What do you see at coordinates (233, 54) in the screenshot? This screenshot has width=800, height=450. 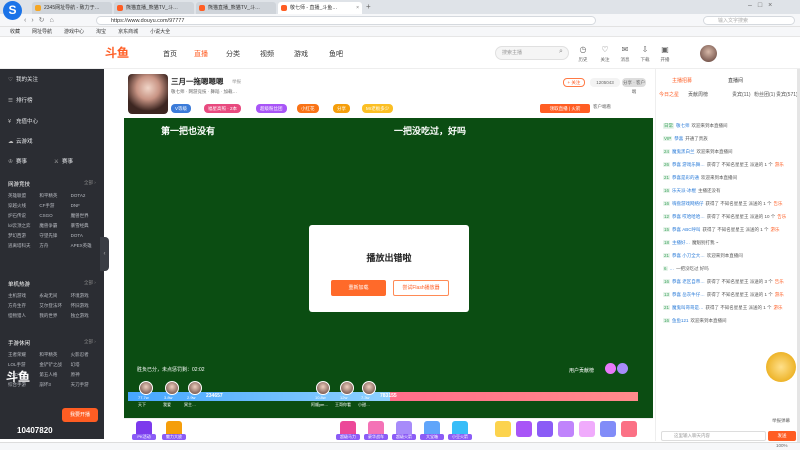 I see `nav-category: 分类` at bounding box center [233, 54].